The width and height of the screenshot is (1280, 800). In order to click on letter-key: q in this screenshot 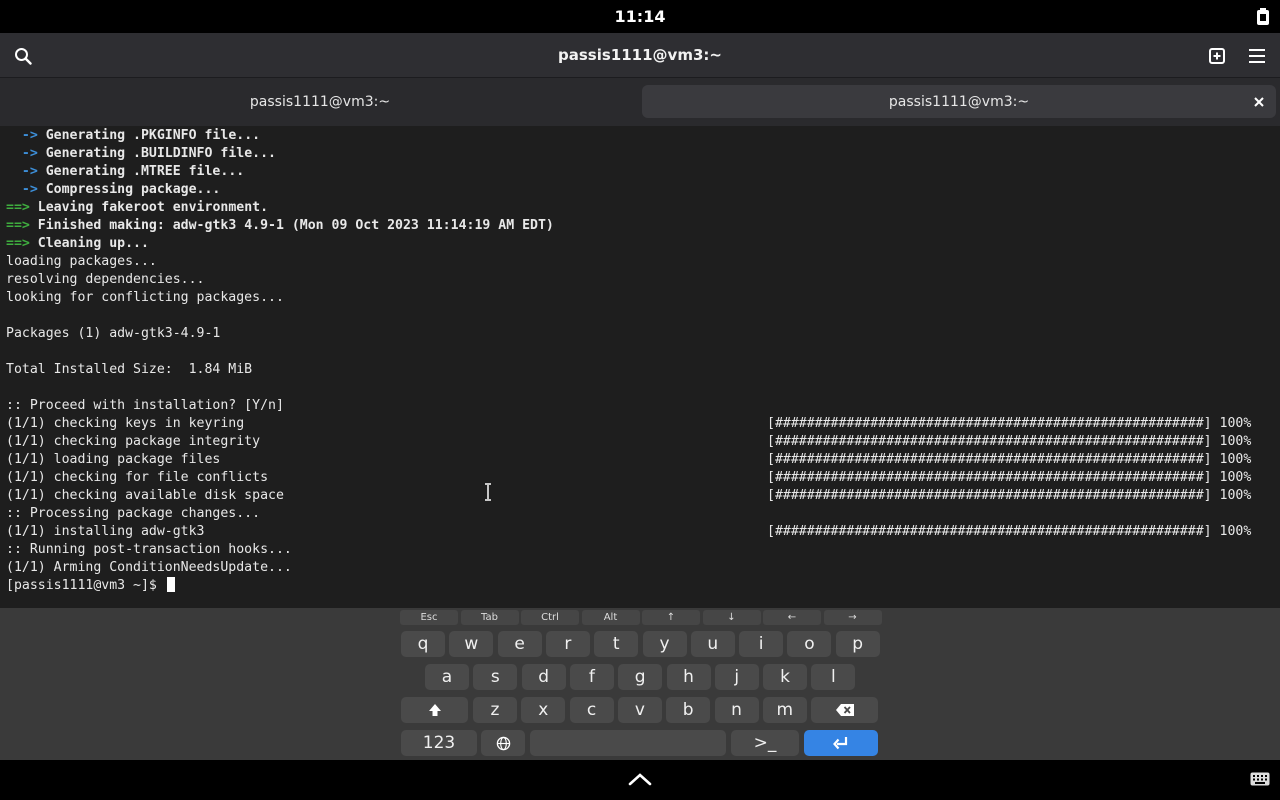, I will do `click(423, 644)`.